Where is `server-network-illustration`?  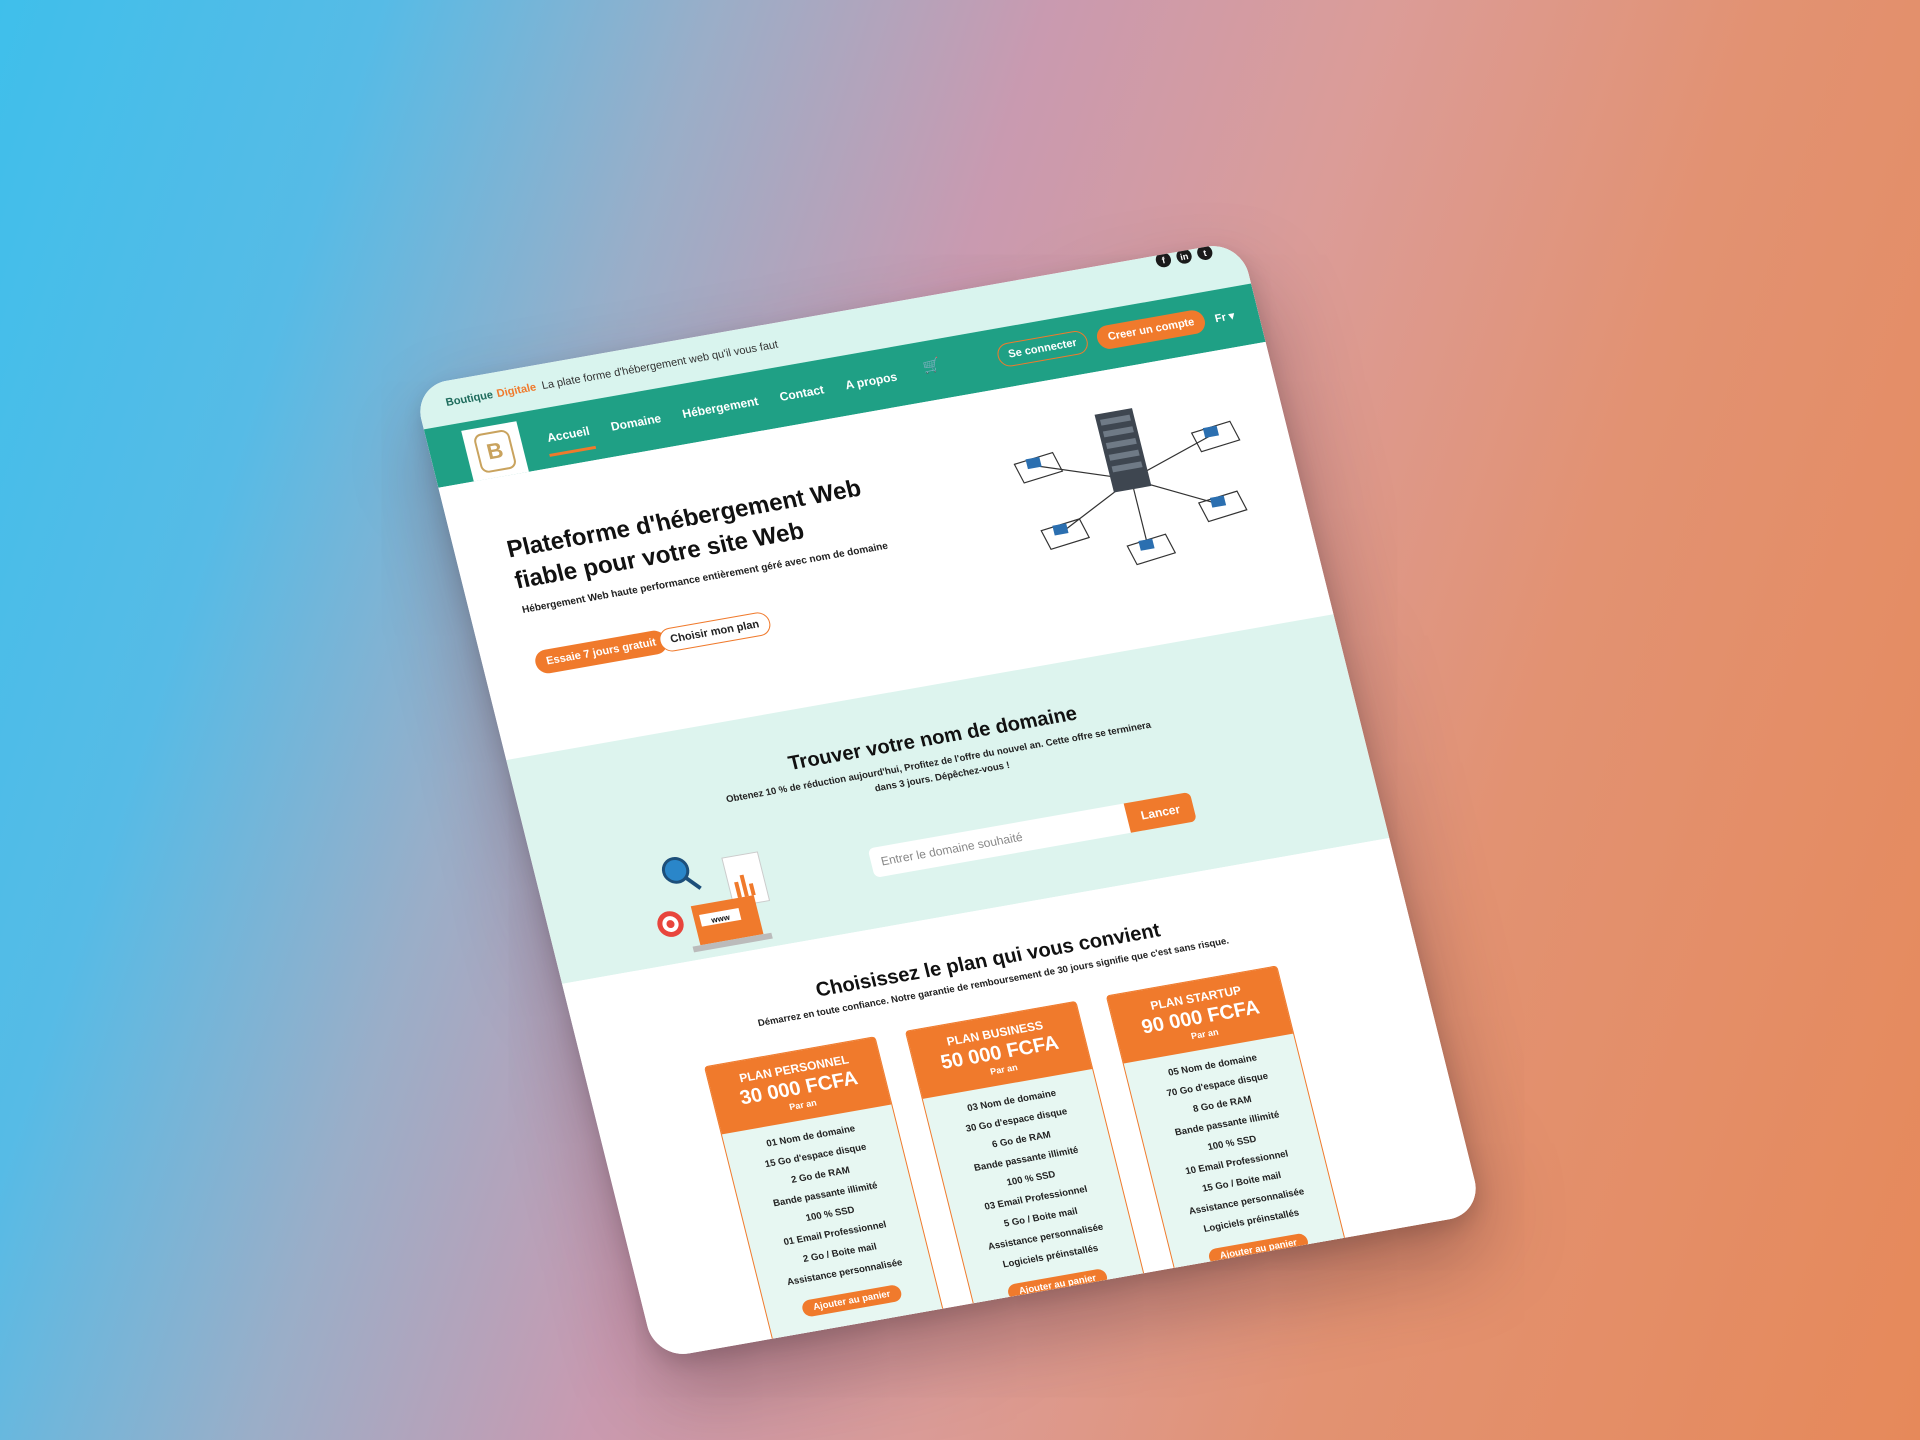 server-network-illustration is located at coordinates (1130, 487).